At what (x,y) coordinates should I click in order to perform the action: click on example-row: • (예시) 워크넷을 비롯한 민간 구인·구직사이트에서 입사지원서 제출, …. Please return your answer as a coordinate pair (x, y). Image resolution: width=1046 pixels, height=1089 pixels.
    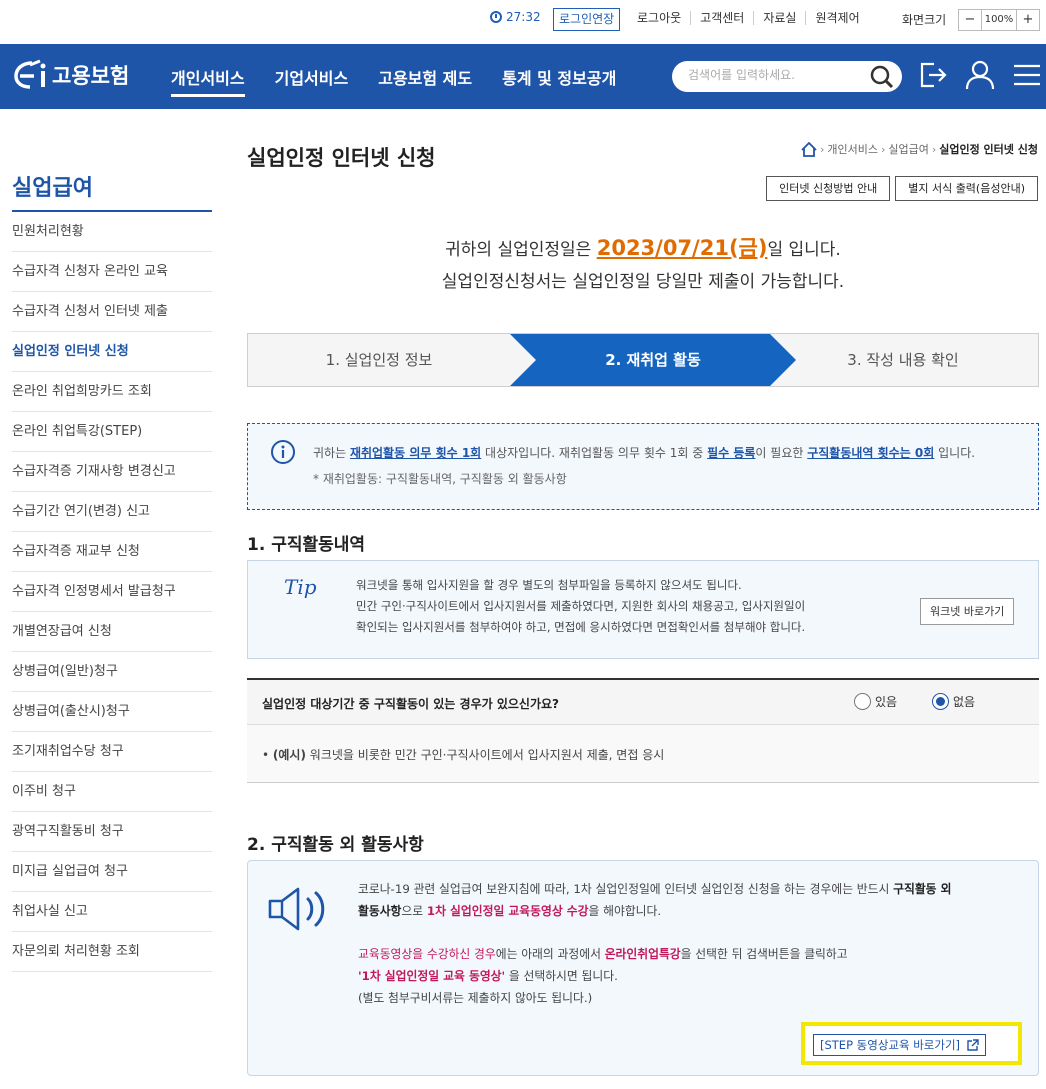
    Looking at the image, I should click on (643, 754).